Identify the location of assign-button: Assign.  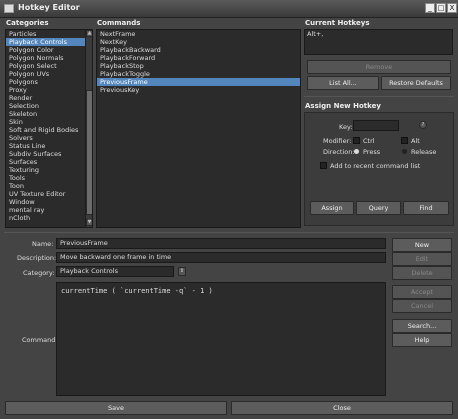
(332, 208).